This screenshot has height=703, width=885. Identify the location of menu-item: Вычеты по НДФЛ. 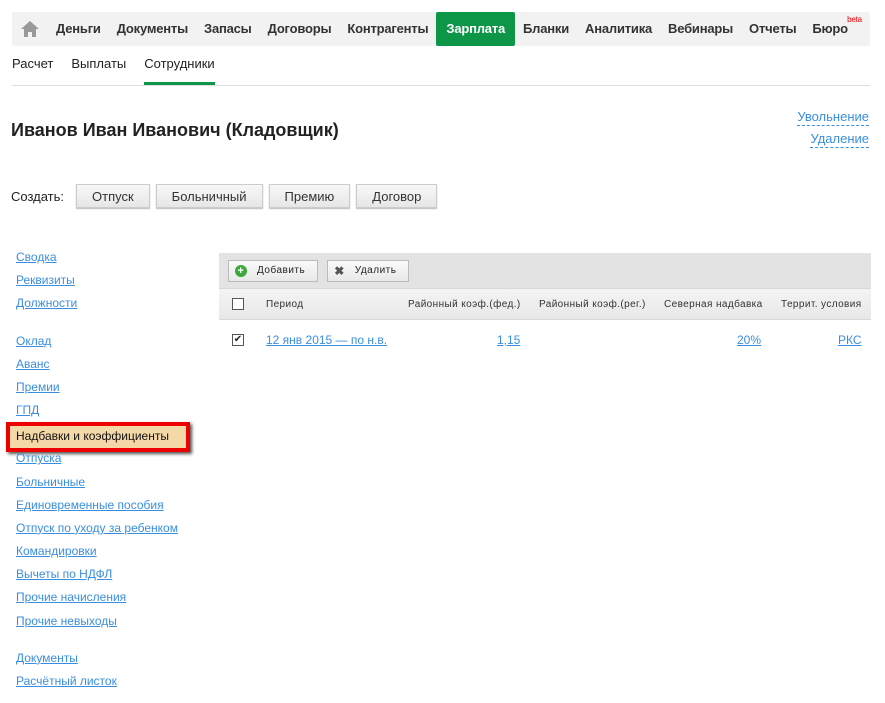
(103, 577).